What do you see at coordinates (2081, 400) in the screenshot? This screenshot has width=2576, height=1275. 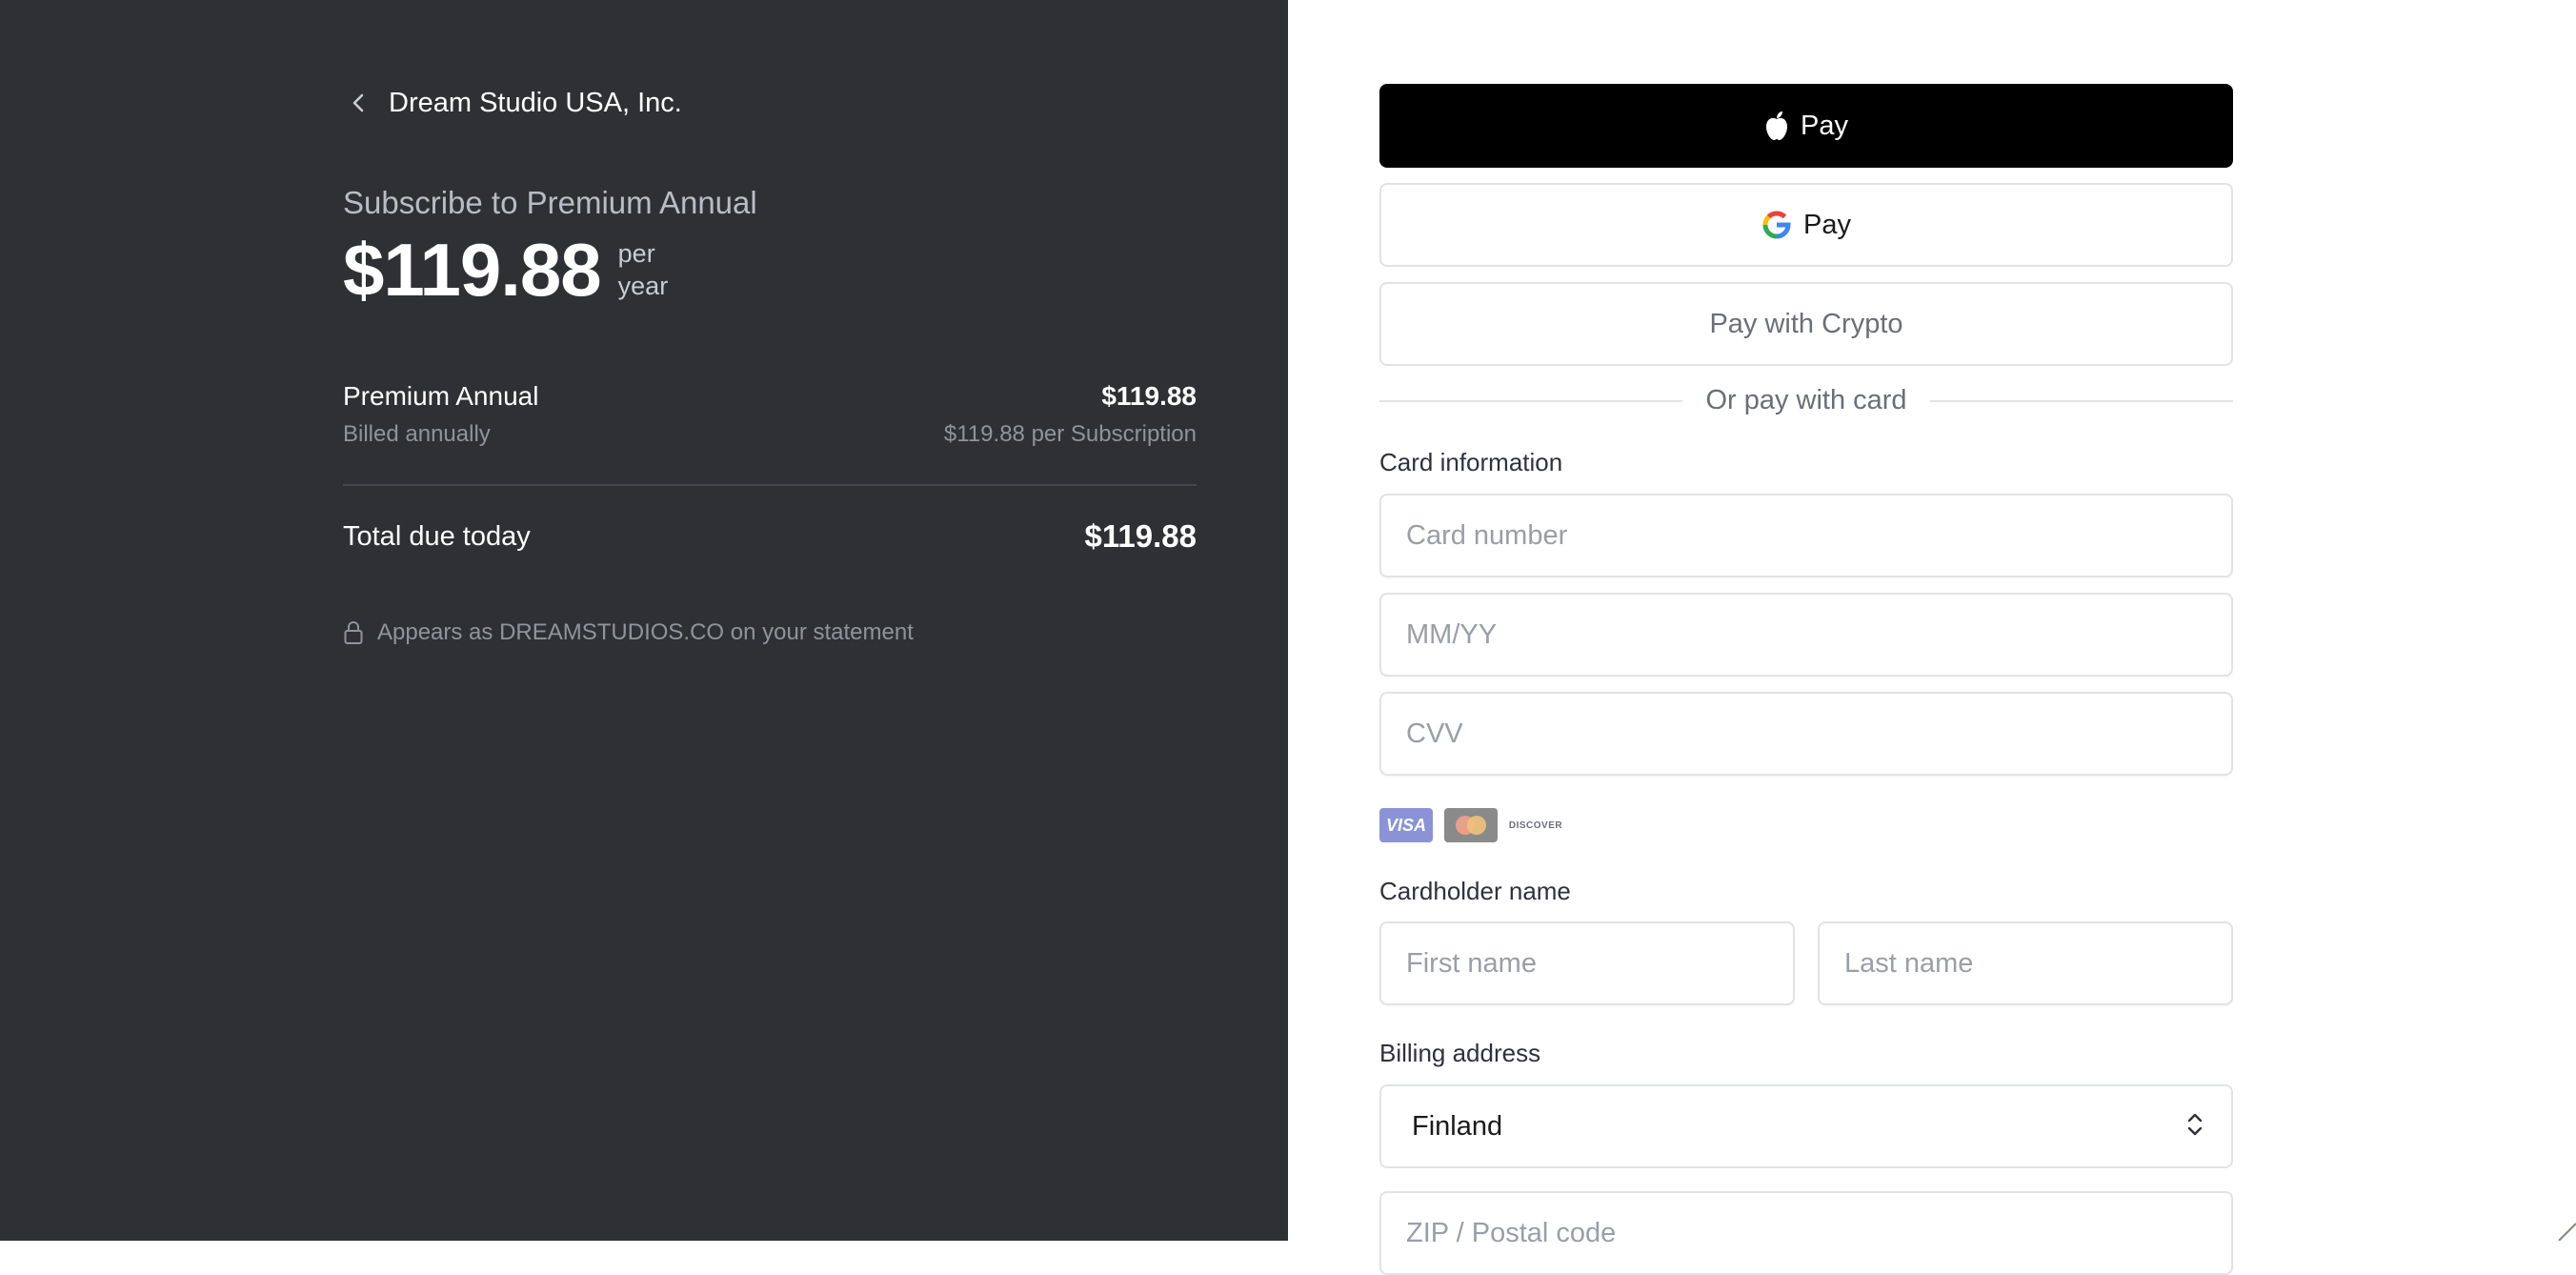 I see `or-line-right` at bounding box center [2081, 400].